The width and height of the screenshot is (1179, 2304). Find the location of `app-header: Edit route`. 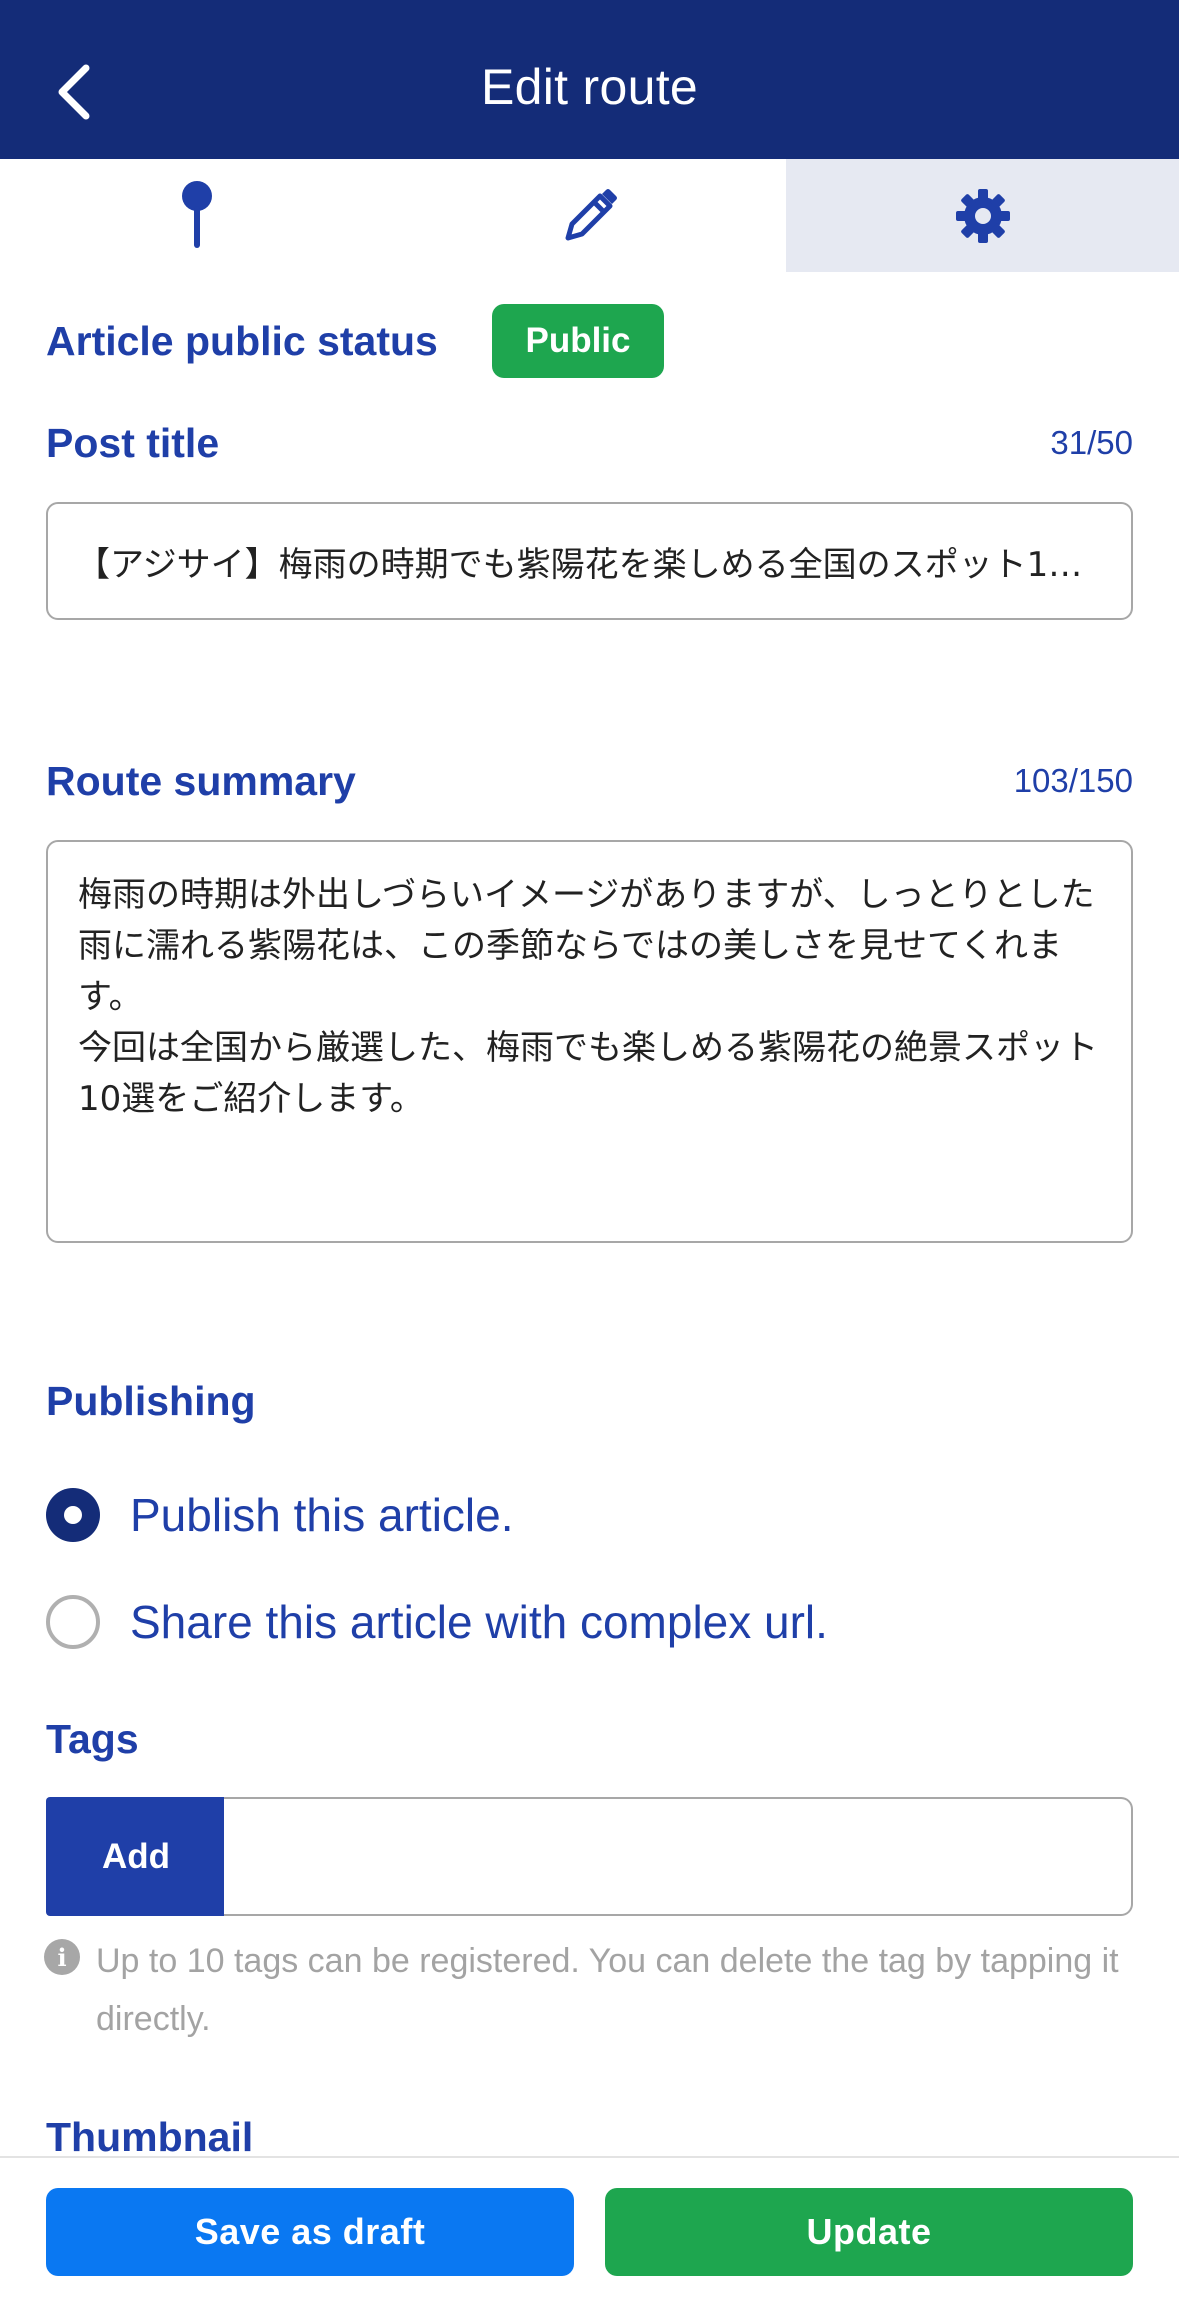

app-header: Edit route is located at coordinates (589, 79).